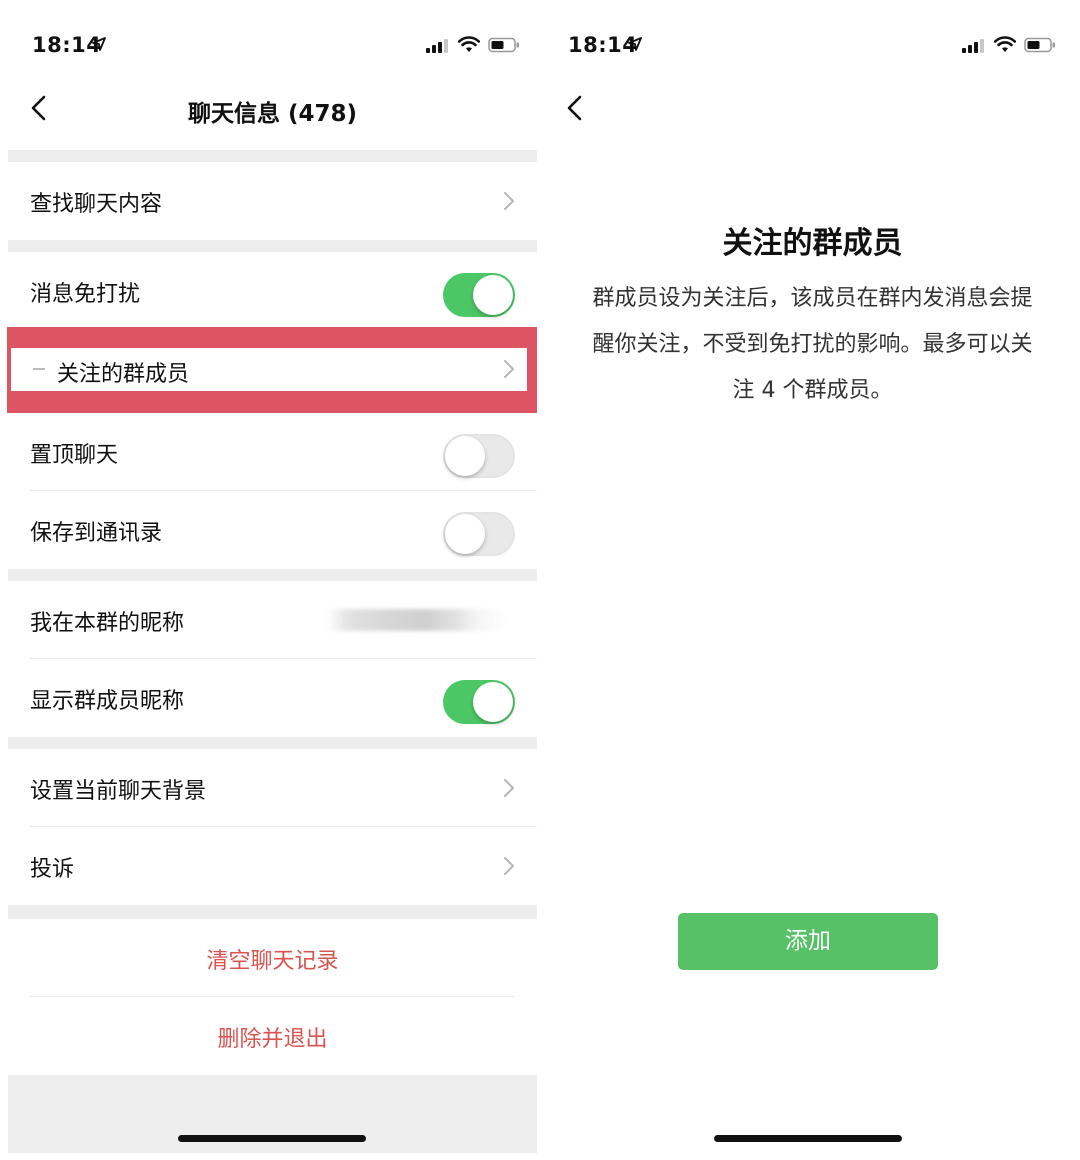  Describe the element at coordinates (272, 698) in the screenshot. I see `show-nicknames-row: 显示群成员昵称` at that location.